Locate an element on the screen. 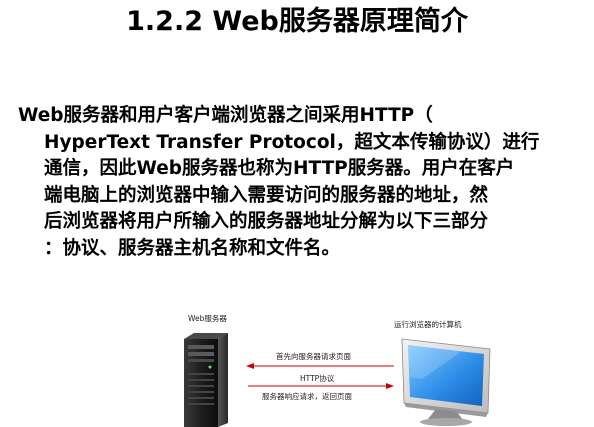 The image size is (594, 427). server-label: Web服务器 is located at coordinates (207, 318).